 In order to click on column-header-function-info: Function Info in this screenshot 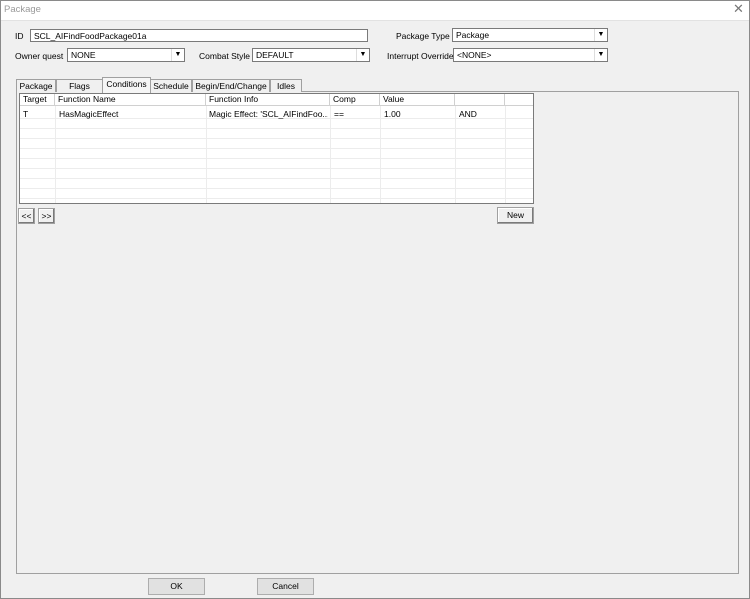, I will do `click(268, 100)`.